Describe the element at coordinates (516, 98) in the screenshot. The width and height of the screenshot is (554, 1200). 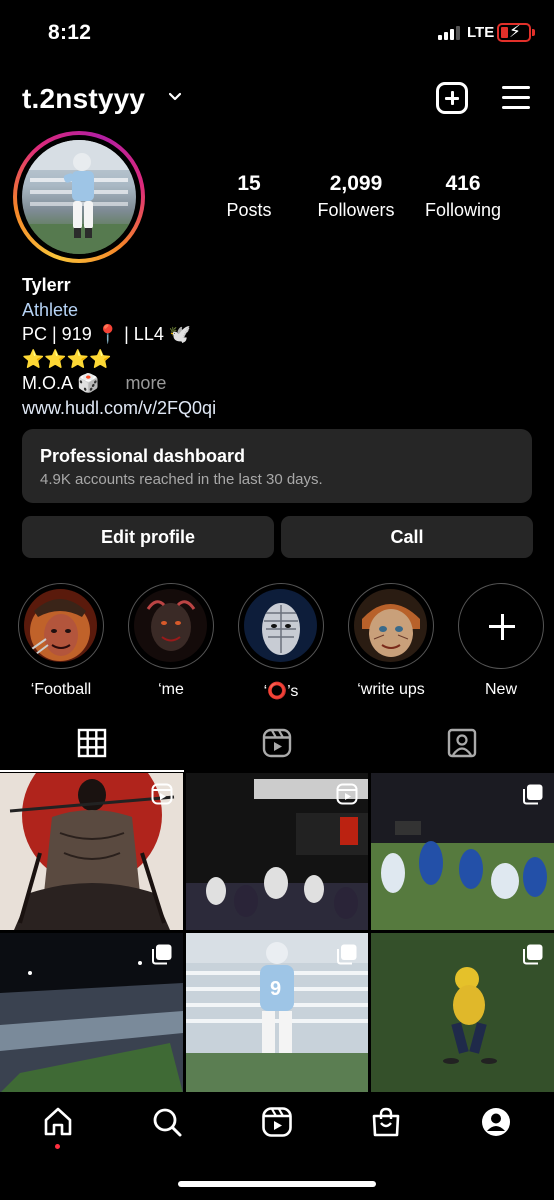
I see `hamburger-menu-icon` at that location.